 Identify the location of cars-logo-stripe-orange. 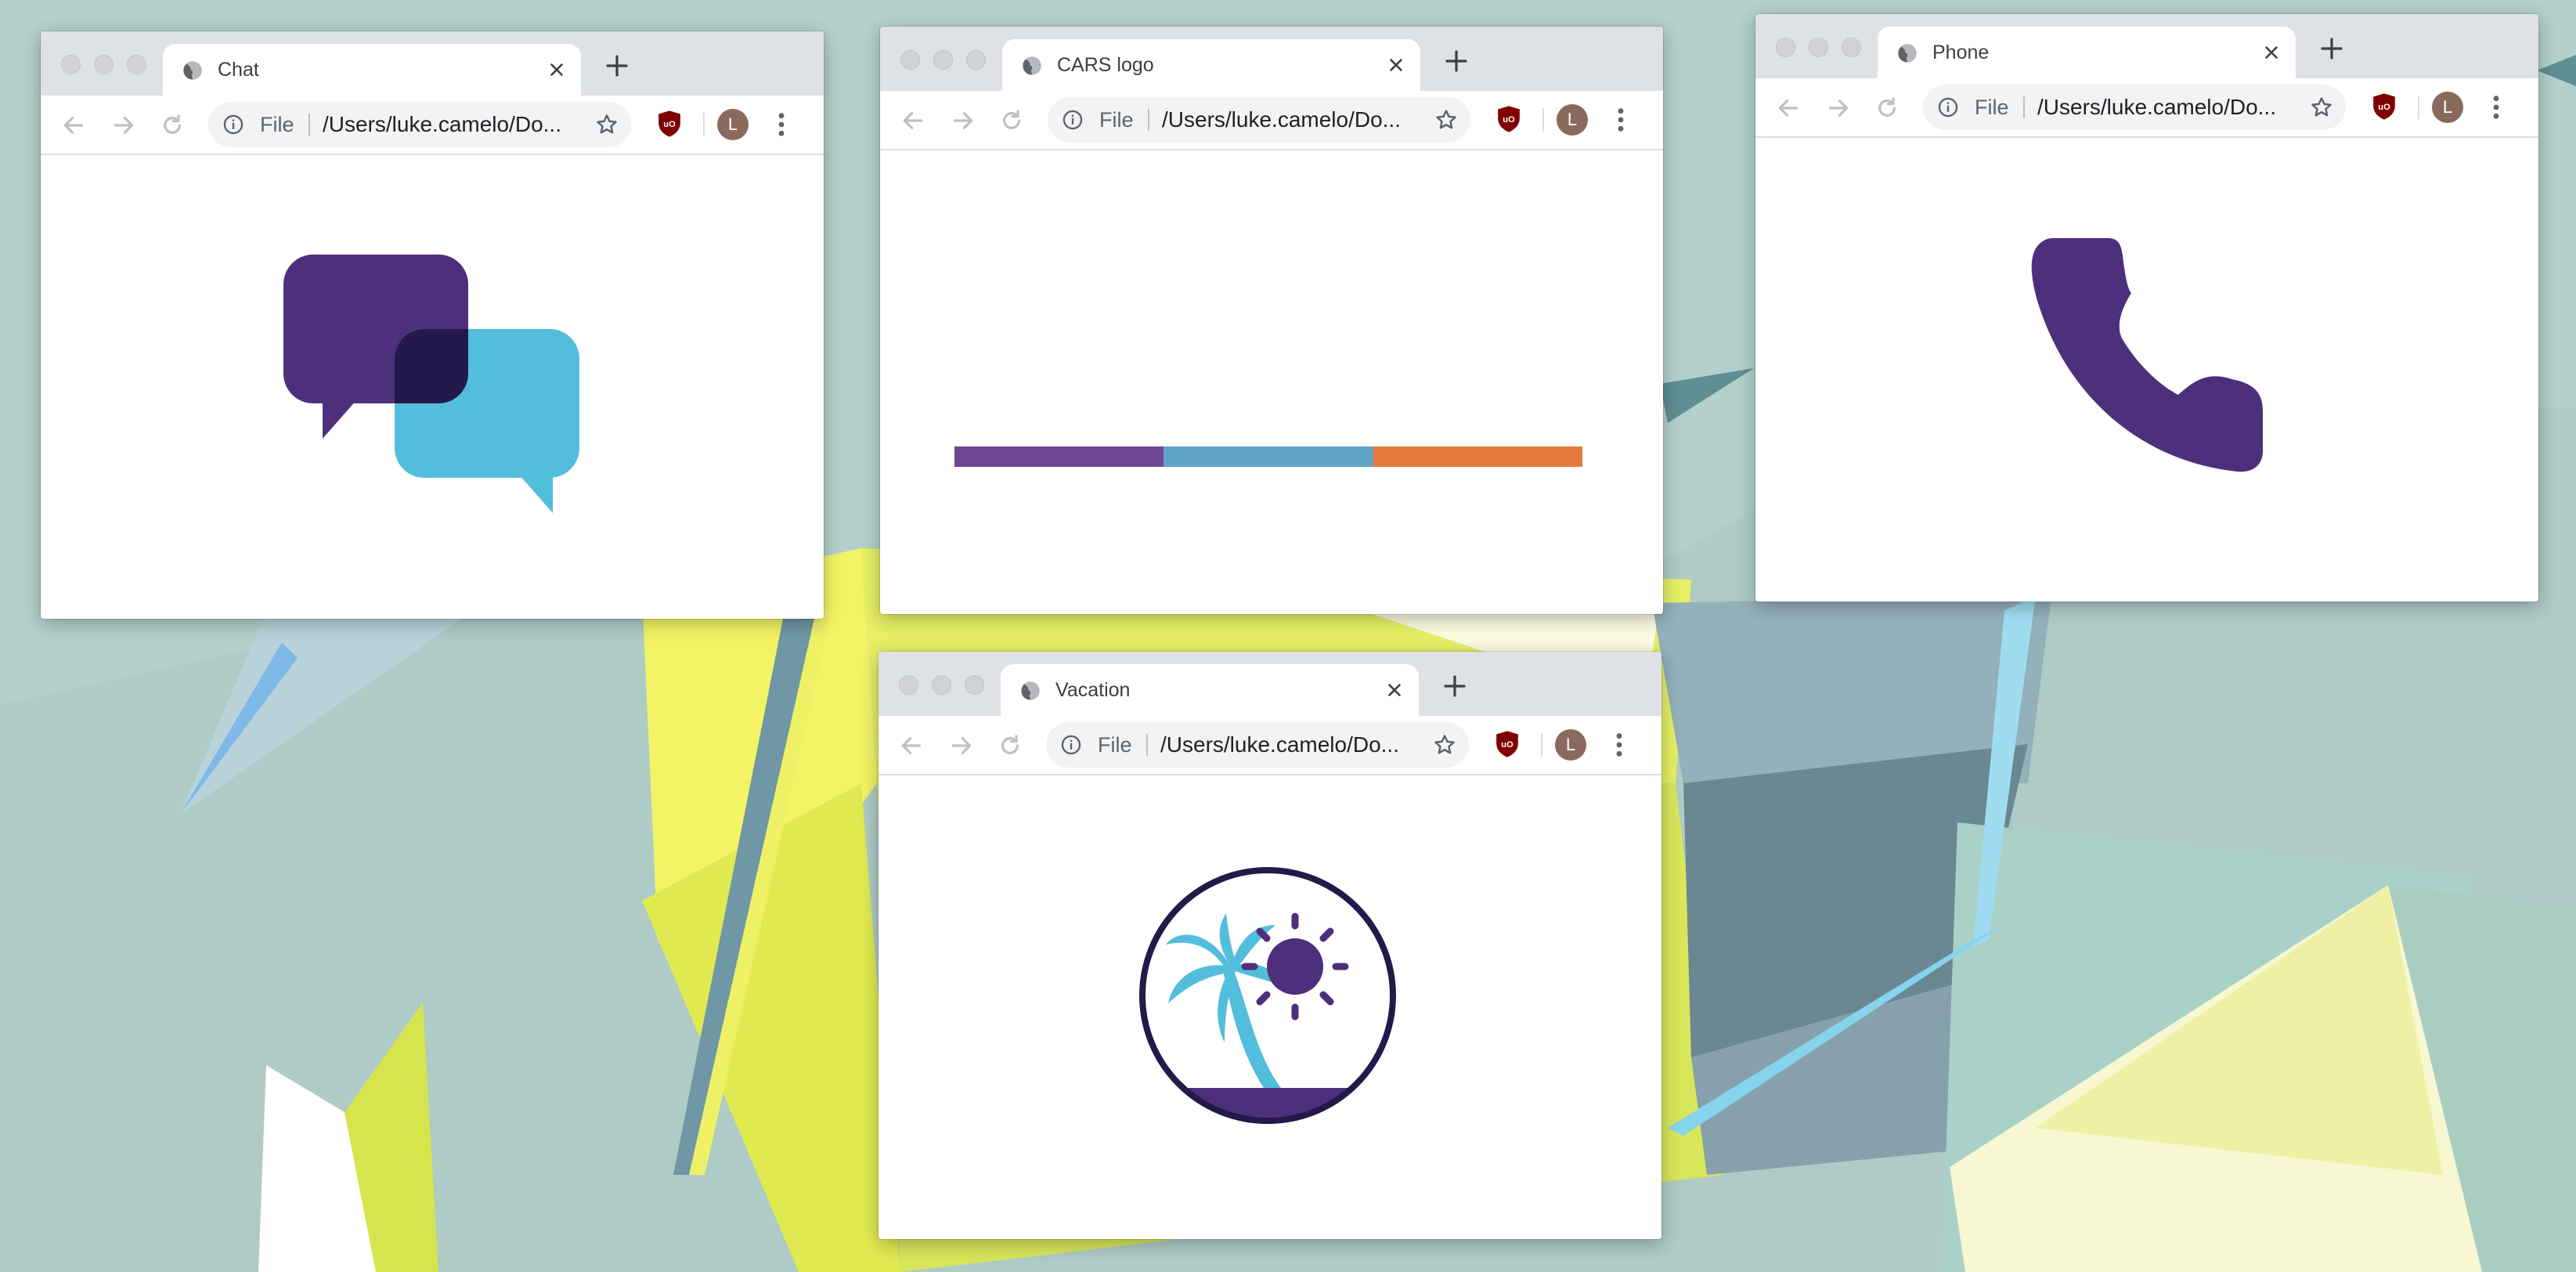
(1478, 456).